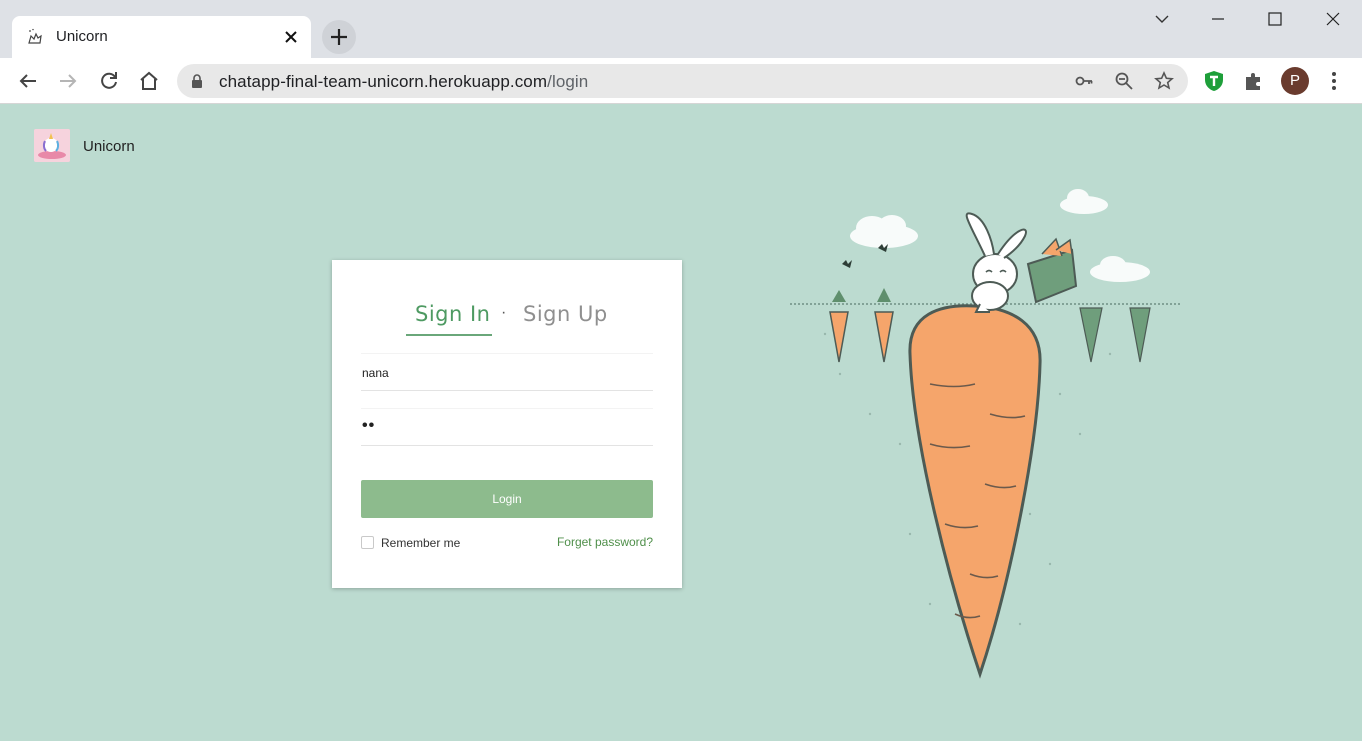  What do you see at coordinates (507, 372) in the screenshot?
I see `username-field: nana` at bounding box center [507, 372].